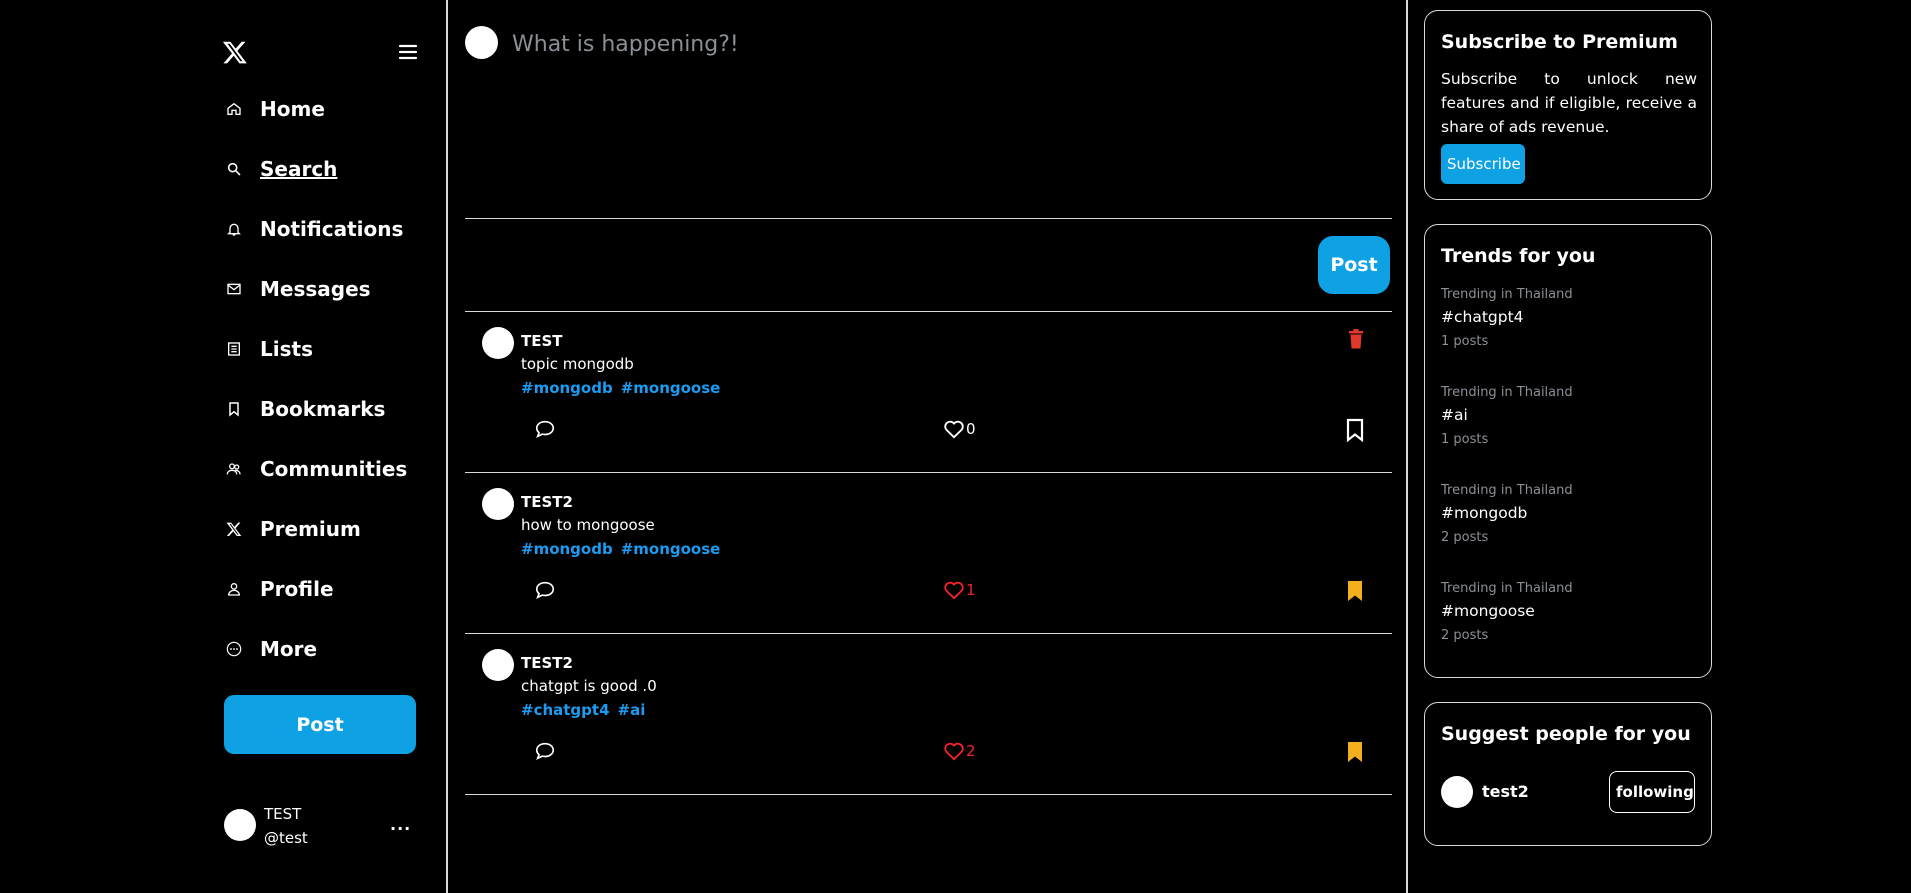 The height and width of the screenshot is (893, 1911). Describe the element at coordinates (234, 169) in the screenshot. I see `search-icon` at that location.